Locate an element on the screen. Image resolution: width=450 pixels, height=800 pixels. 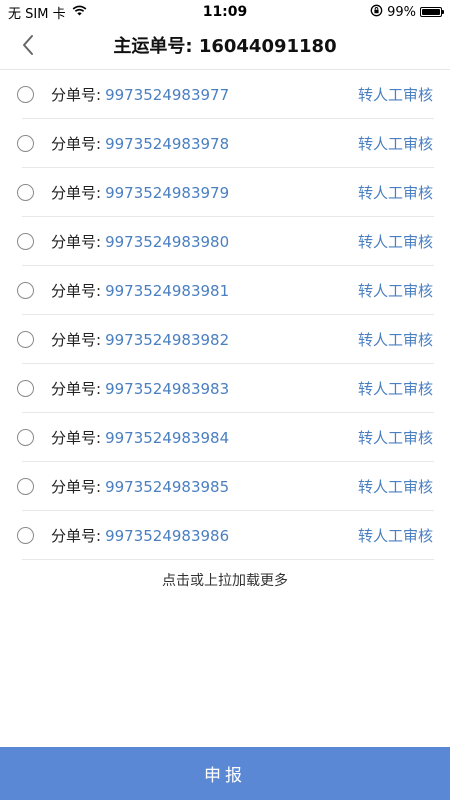
status-left: 无 SIM 卡 is located at coordinates (47, 12).